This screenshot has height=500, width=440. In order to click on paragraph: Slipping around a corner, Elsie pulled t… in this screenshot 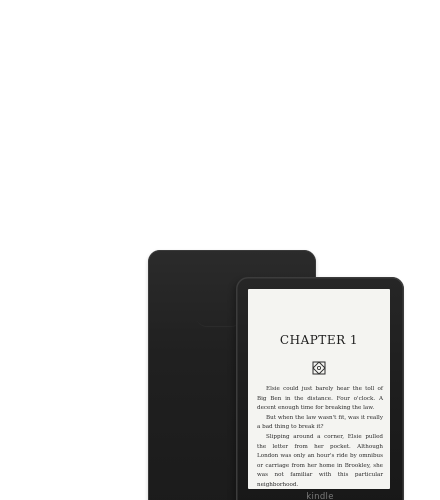, I will do `click(320, 460)`.